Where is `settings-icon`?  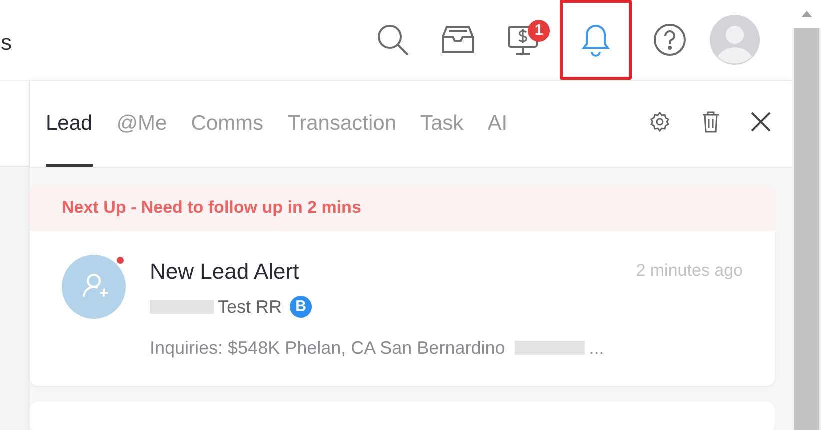 settings-icon is located at coordinates (660, 122).